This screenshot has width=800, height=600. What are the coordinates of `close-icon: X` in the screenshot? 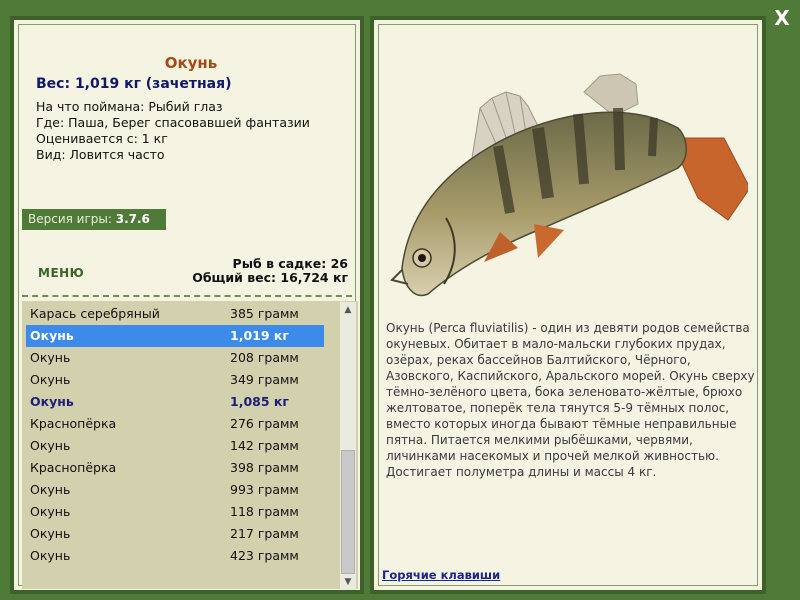 It's located at (782, 18).